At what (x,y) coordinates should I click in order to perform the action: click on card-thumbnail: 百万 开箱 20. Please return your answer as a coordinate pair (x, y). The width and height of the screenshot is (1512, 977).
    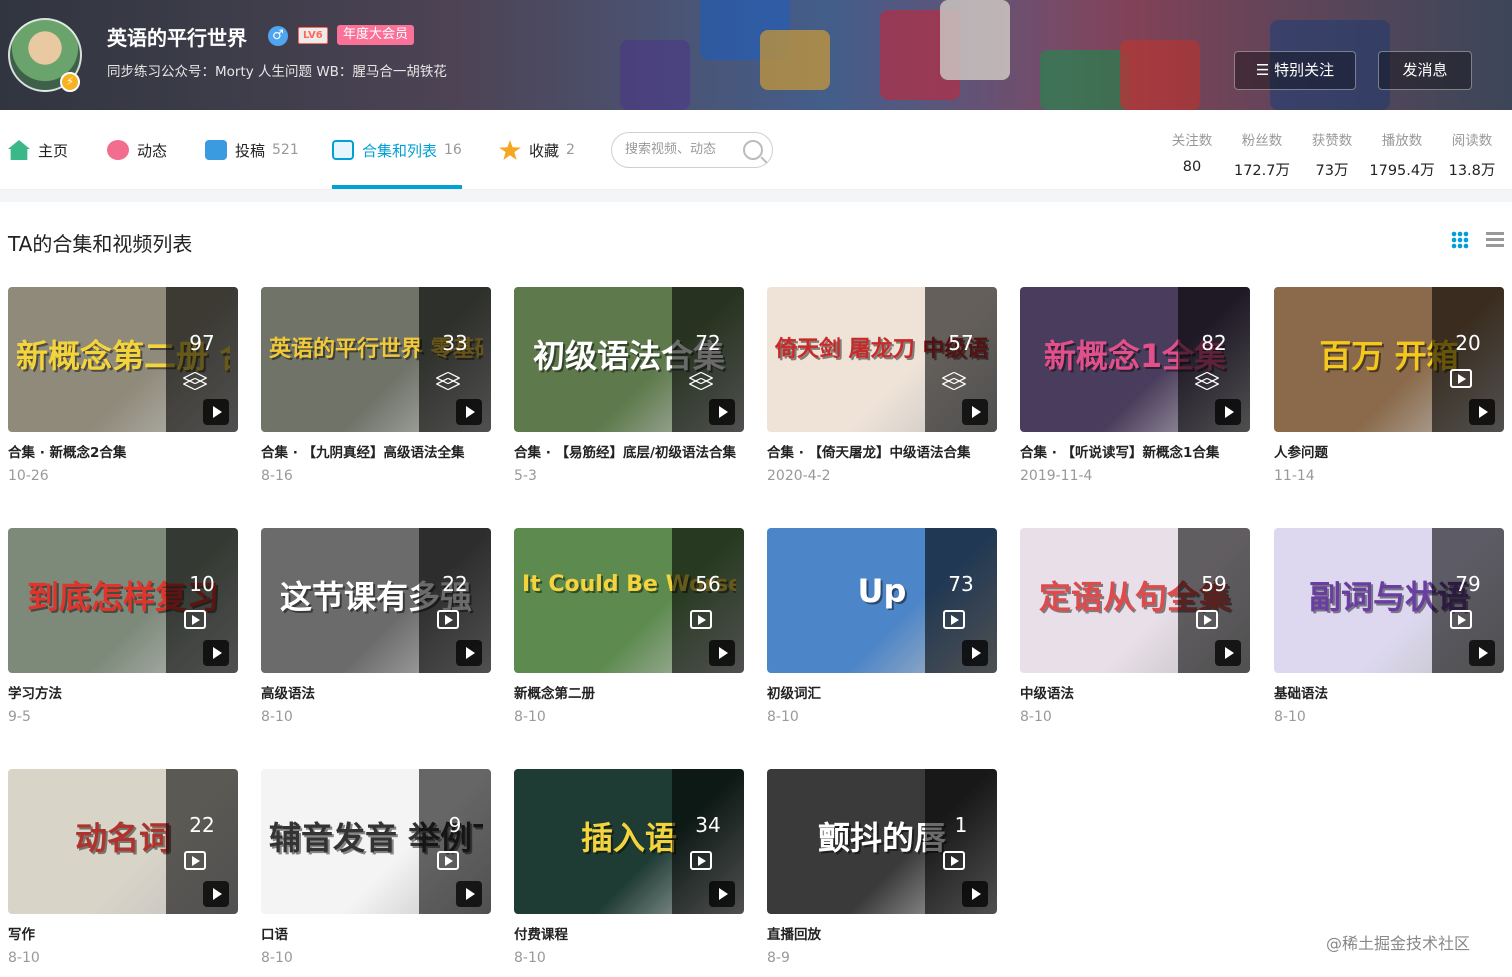
    Looking at the image, I should click on (1389, 359).